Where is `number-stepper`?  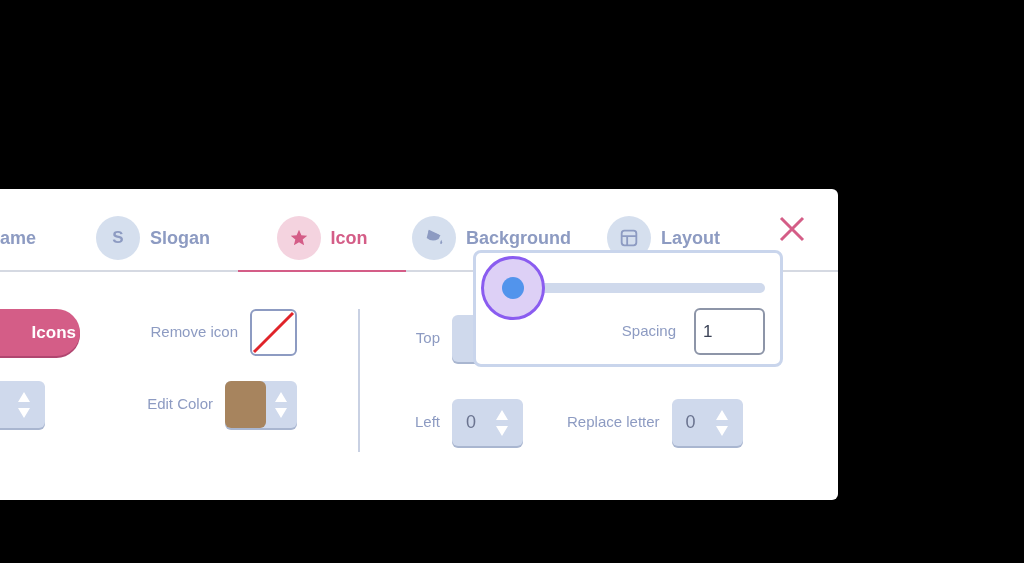 number-stepper is located at coordinates (22, 404).